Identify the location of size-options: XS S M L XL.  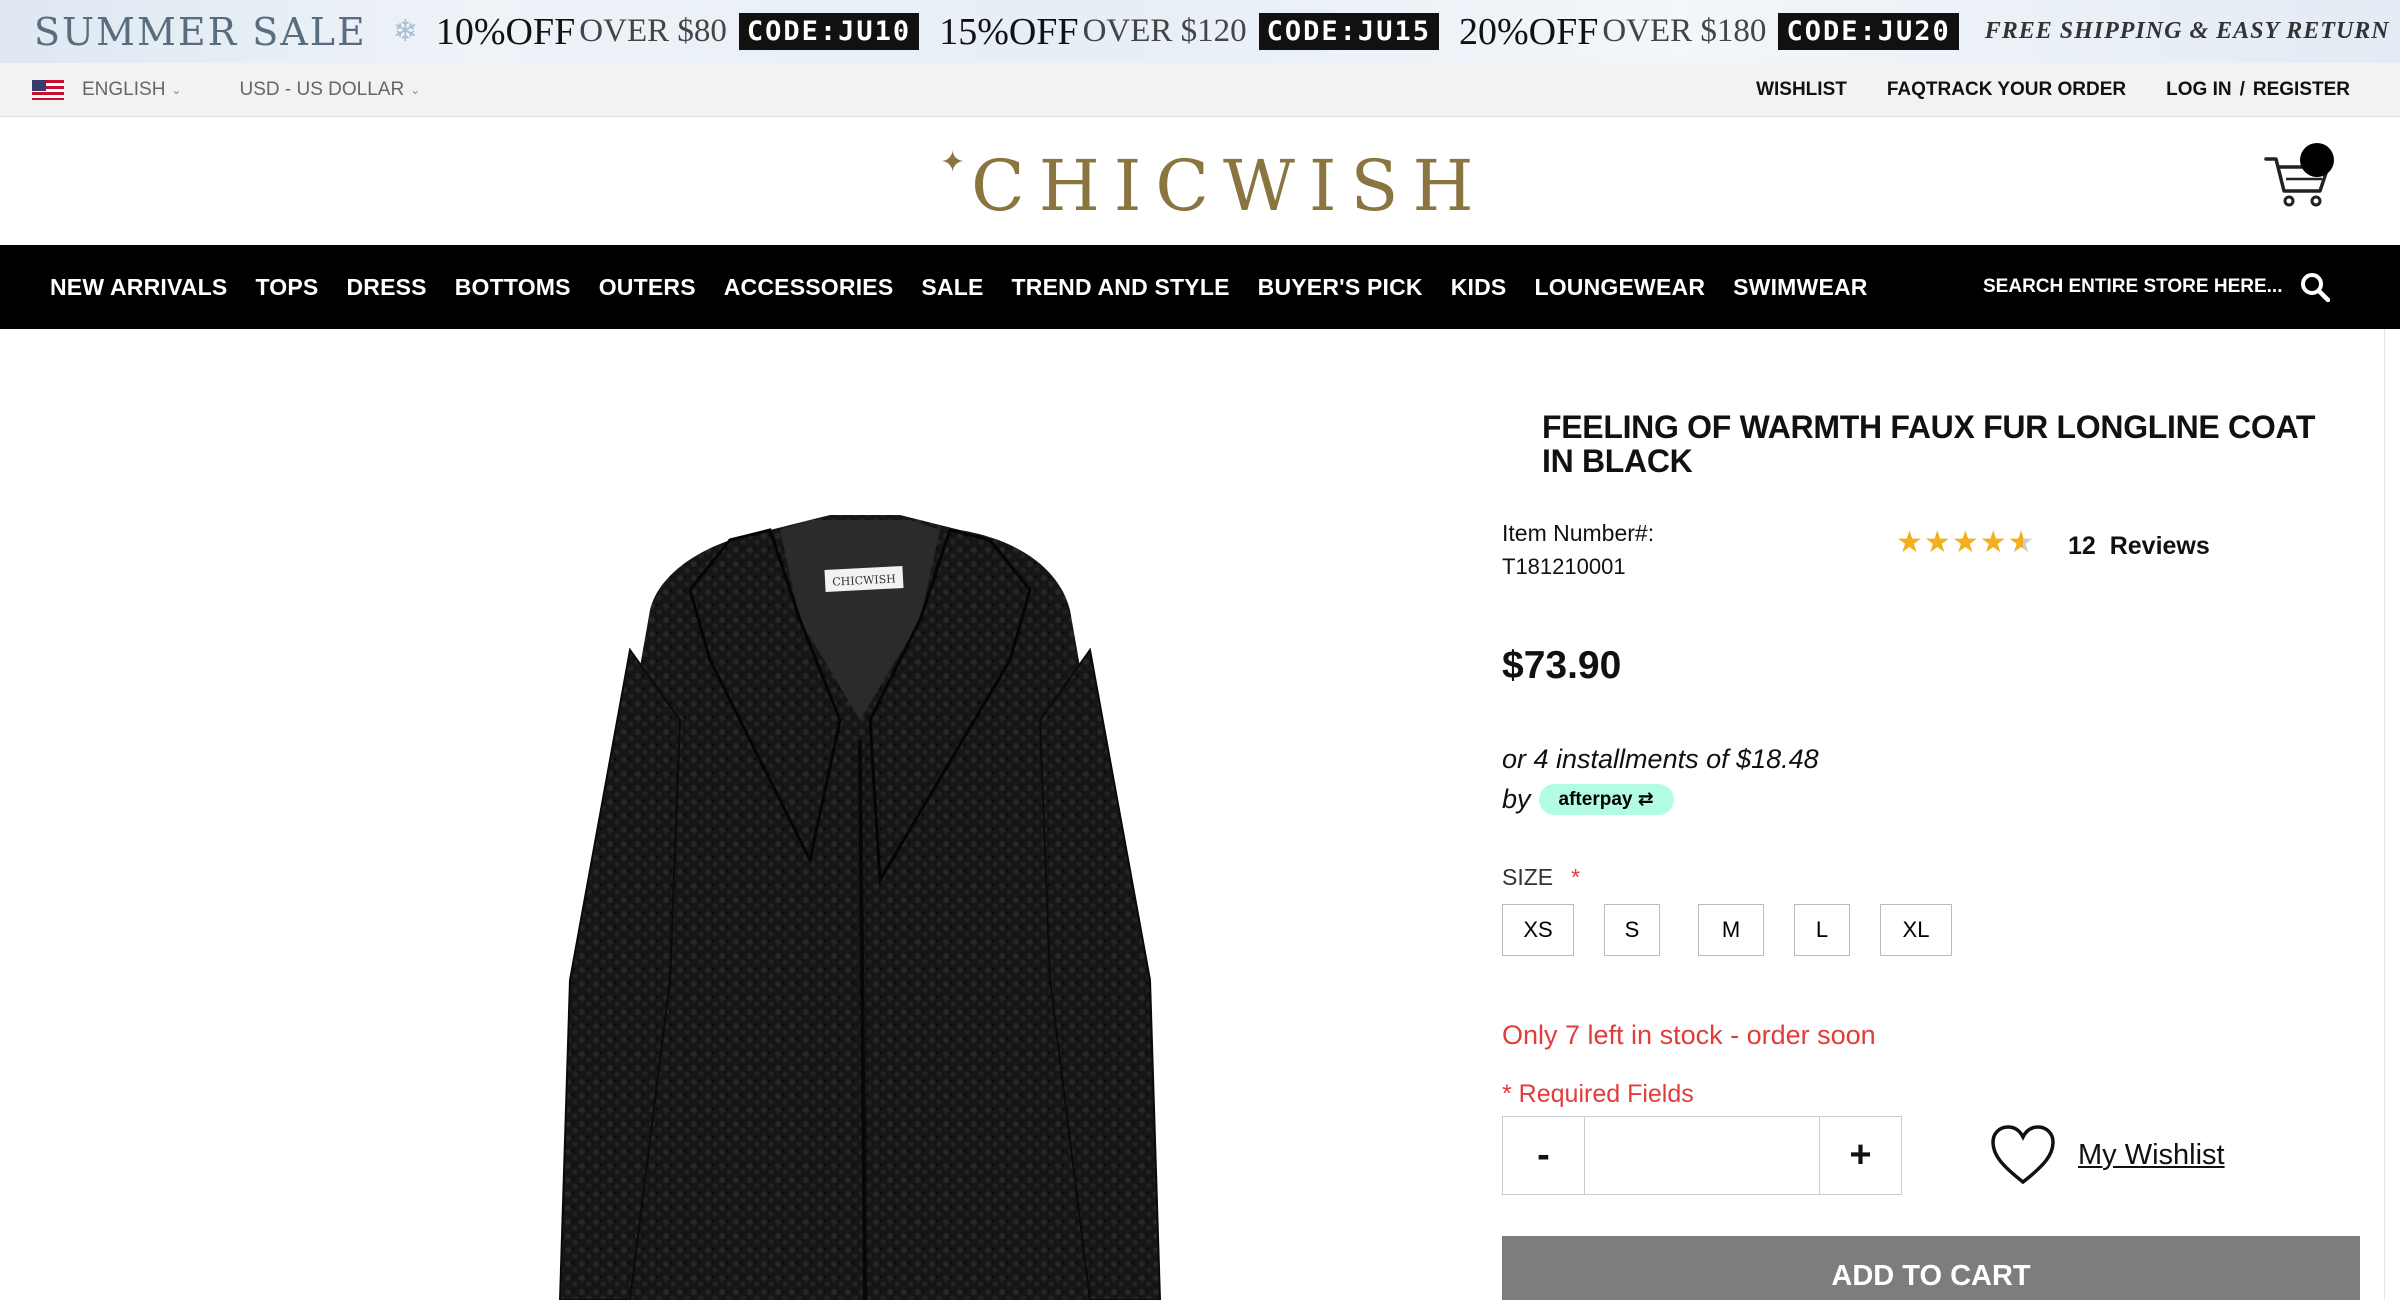
(1742, 930).